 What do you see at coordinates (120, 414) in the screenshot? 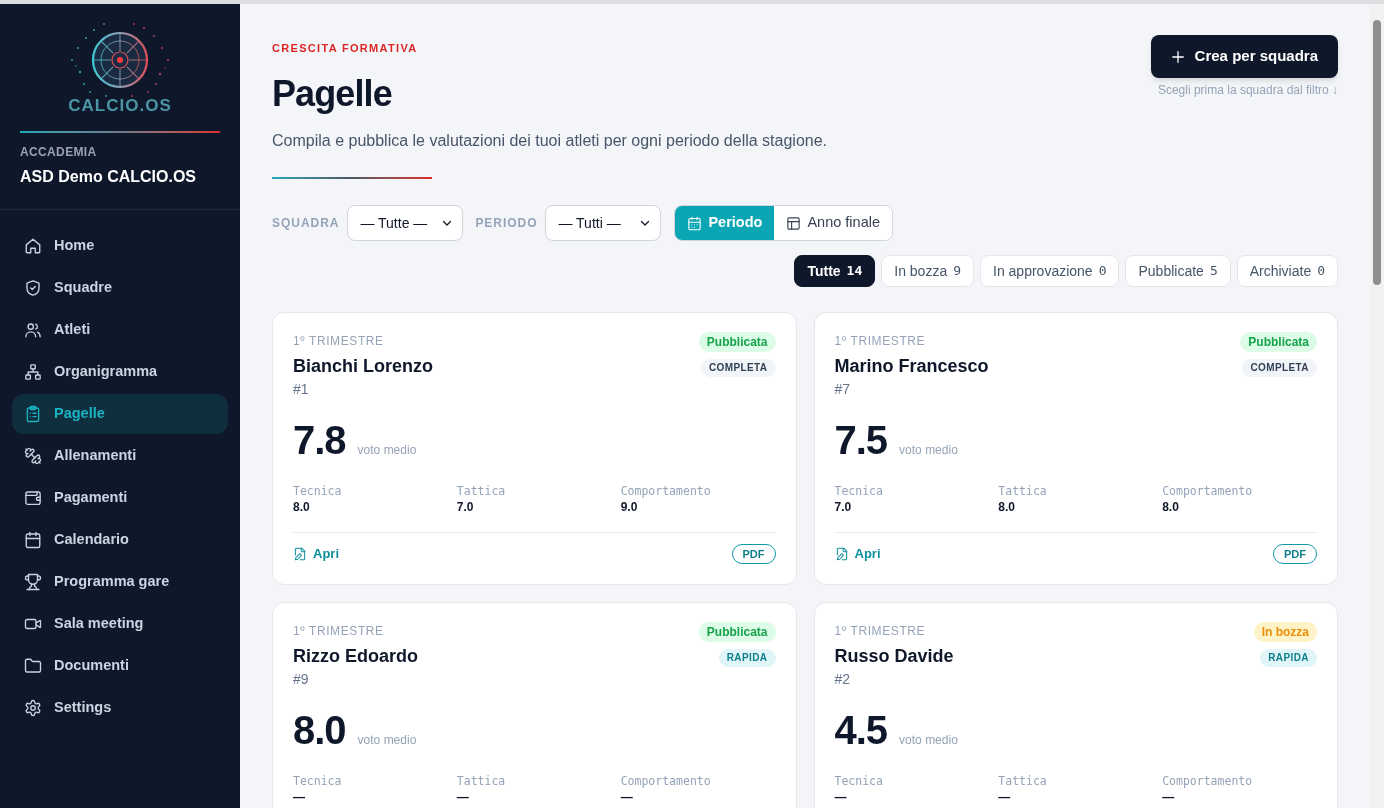
I see `sidebar-item: Pagelle` at bounding box center [120, 414].